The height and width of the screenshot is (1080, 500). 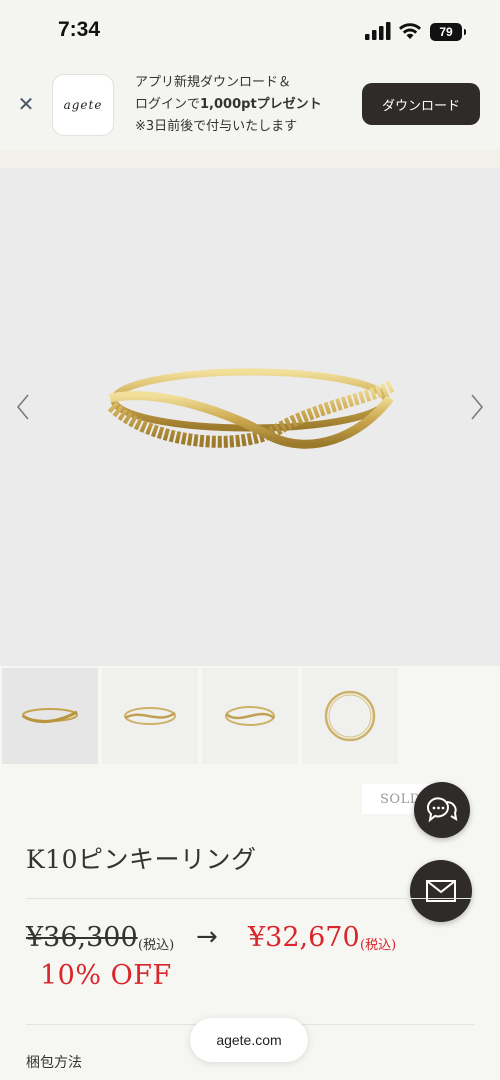 What do you see at coordinates (156, 945) in the screenshot?
I see `original-price-tax-label: (税込)` at bounding box center [156, 945].